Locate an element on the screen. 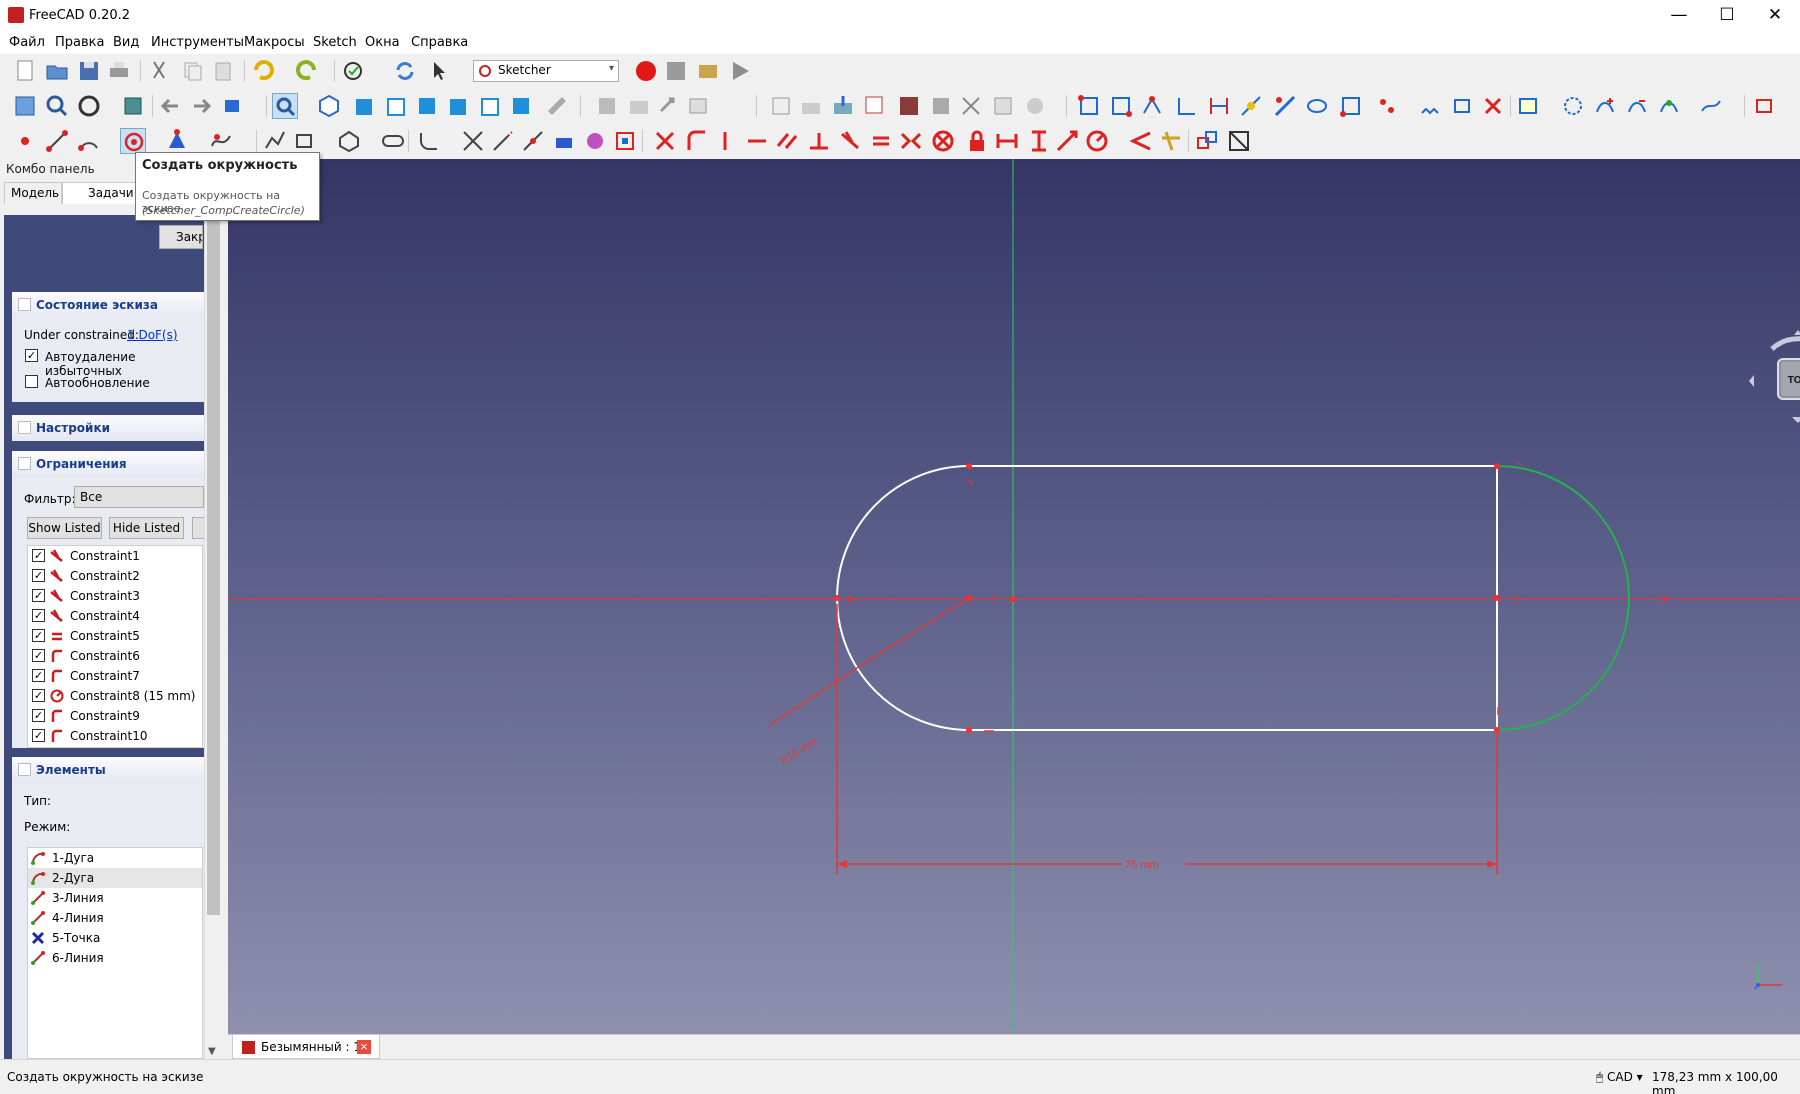 Image resolution: width=1800 pixels, height=1094 pixels. bounding-box-icon is located at coordinates (133, 106).